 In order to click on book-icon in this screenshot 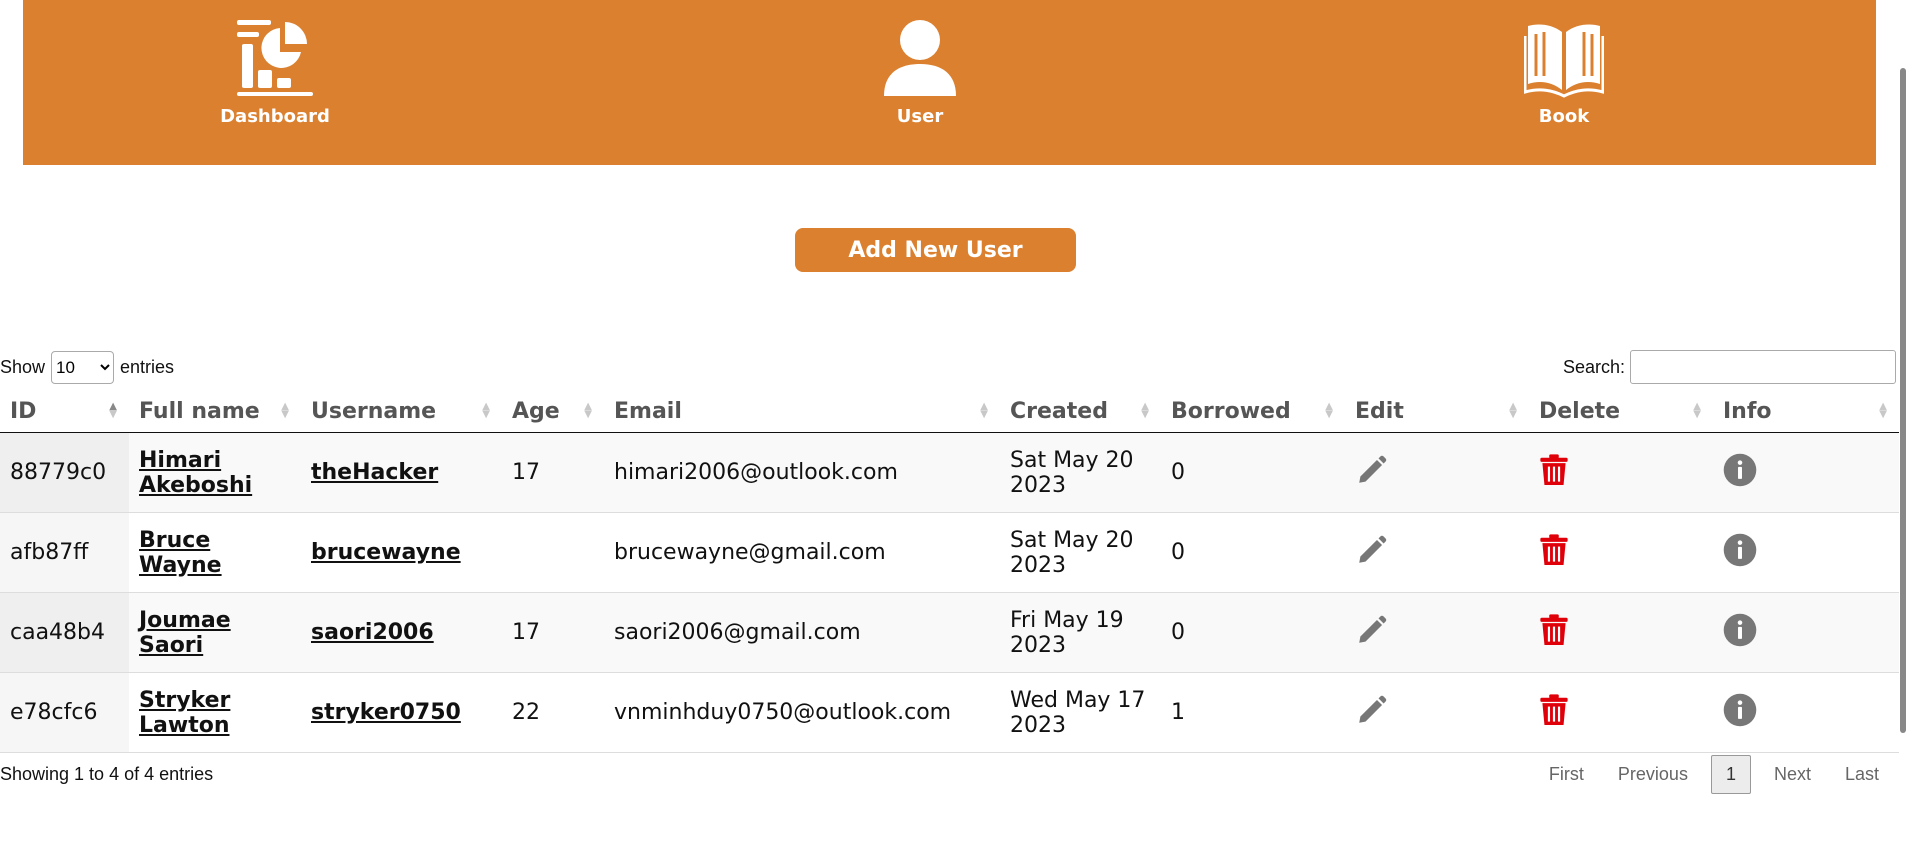, I will do `click(1564, 61)`.